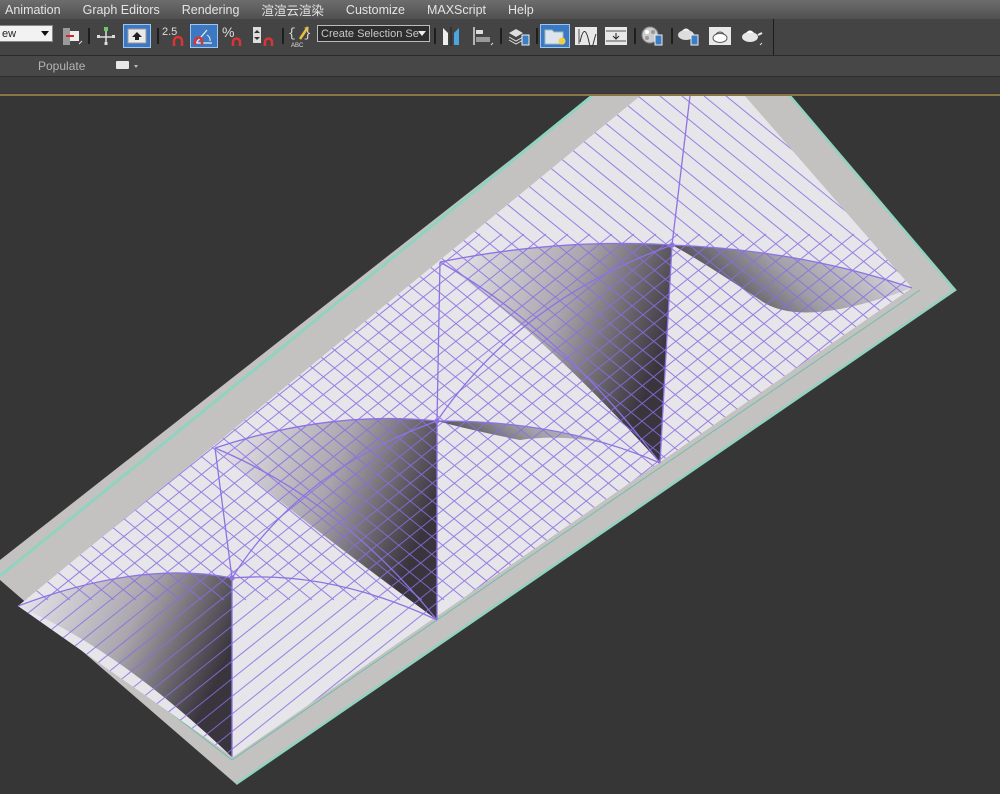 Image resolution: width=1000 pixels, height=794 pixels. What do you see at coordinates (121, 10) in the screenshot?
I see `menu-graph-editors: Graph Editors` at bounding box center [121, 10].